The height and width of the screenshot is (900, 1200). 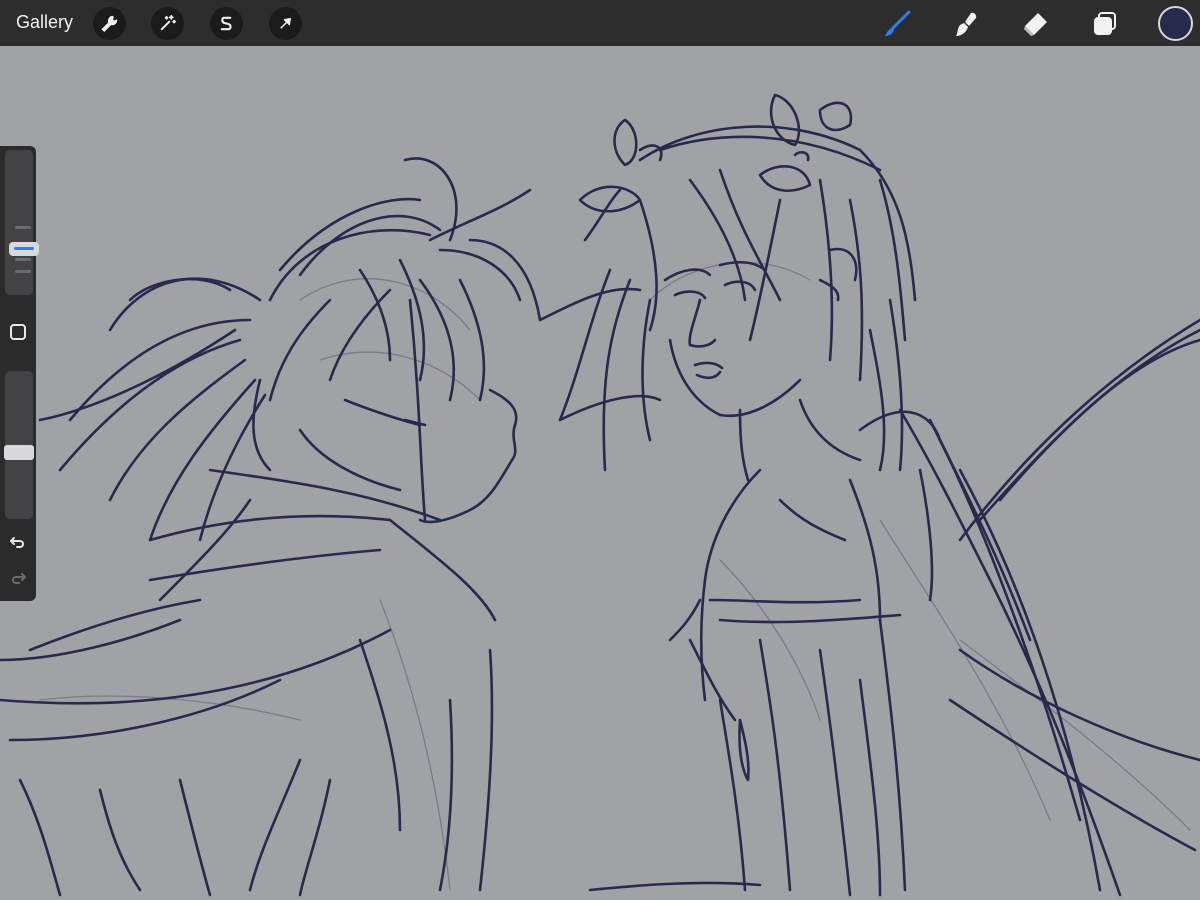 I want to click on smudge-tool-button, so click(x=966, y=24).